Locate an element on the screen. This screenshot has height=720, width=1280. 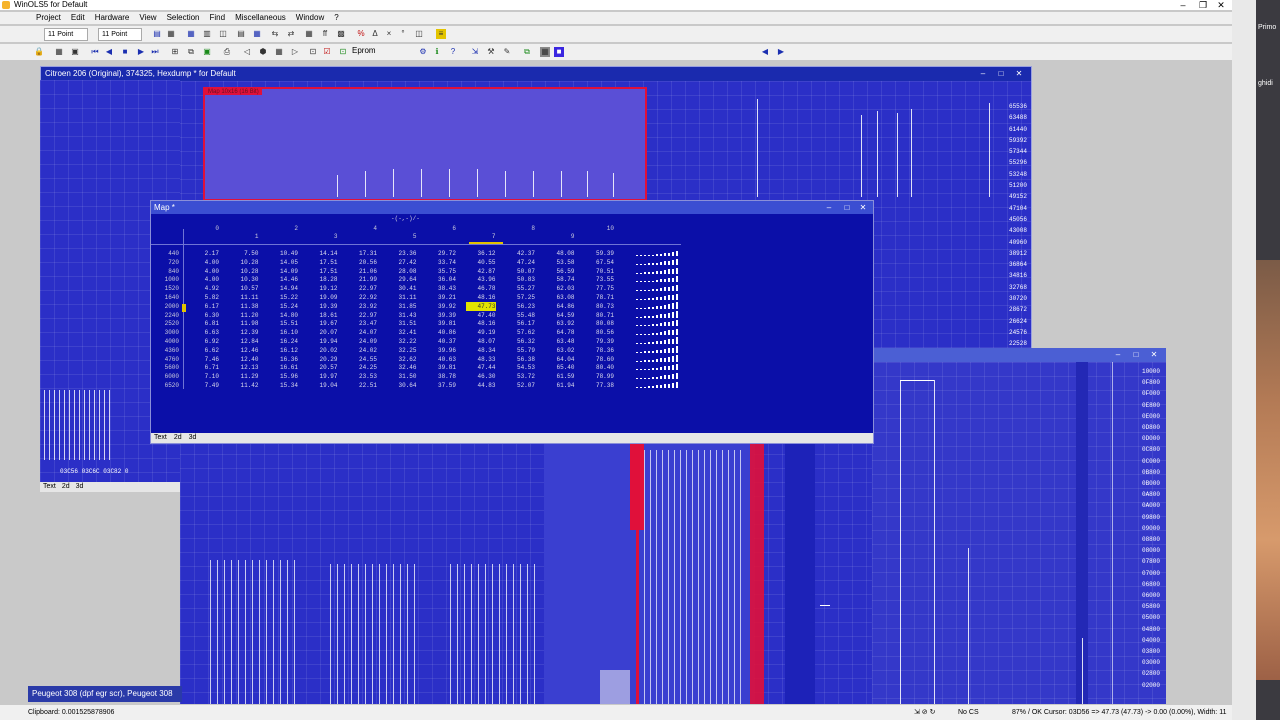
map-cell: 48.16 is located at coordinates (480, 297).